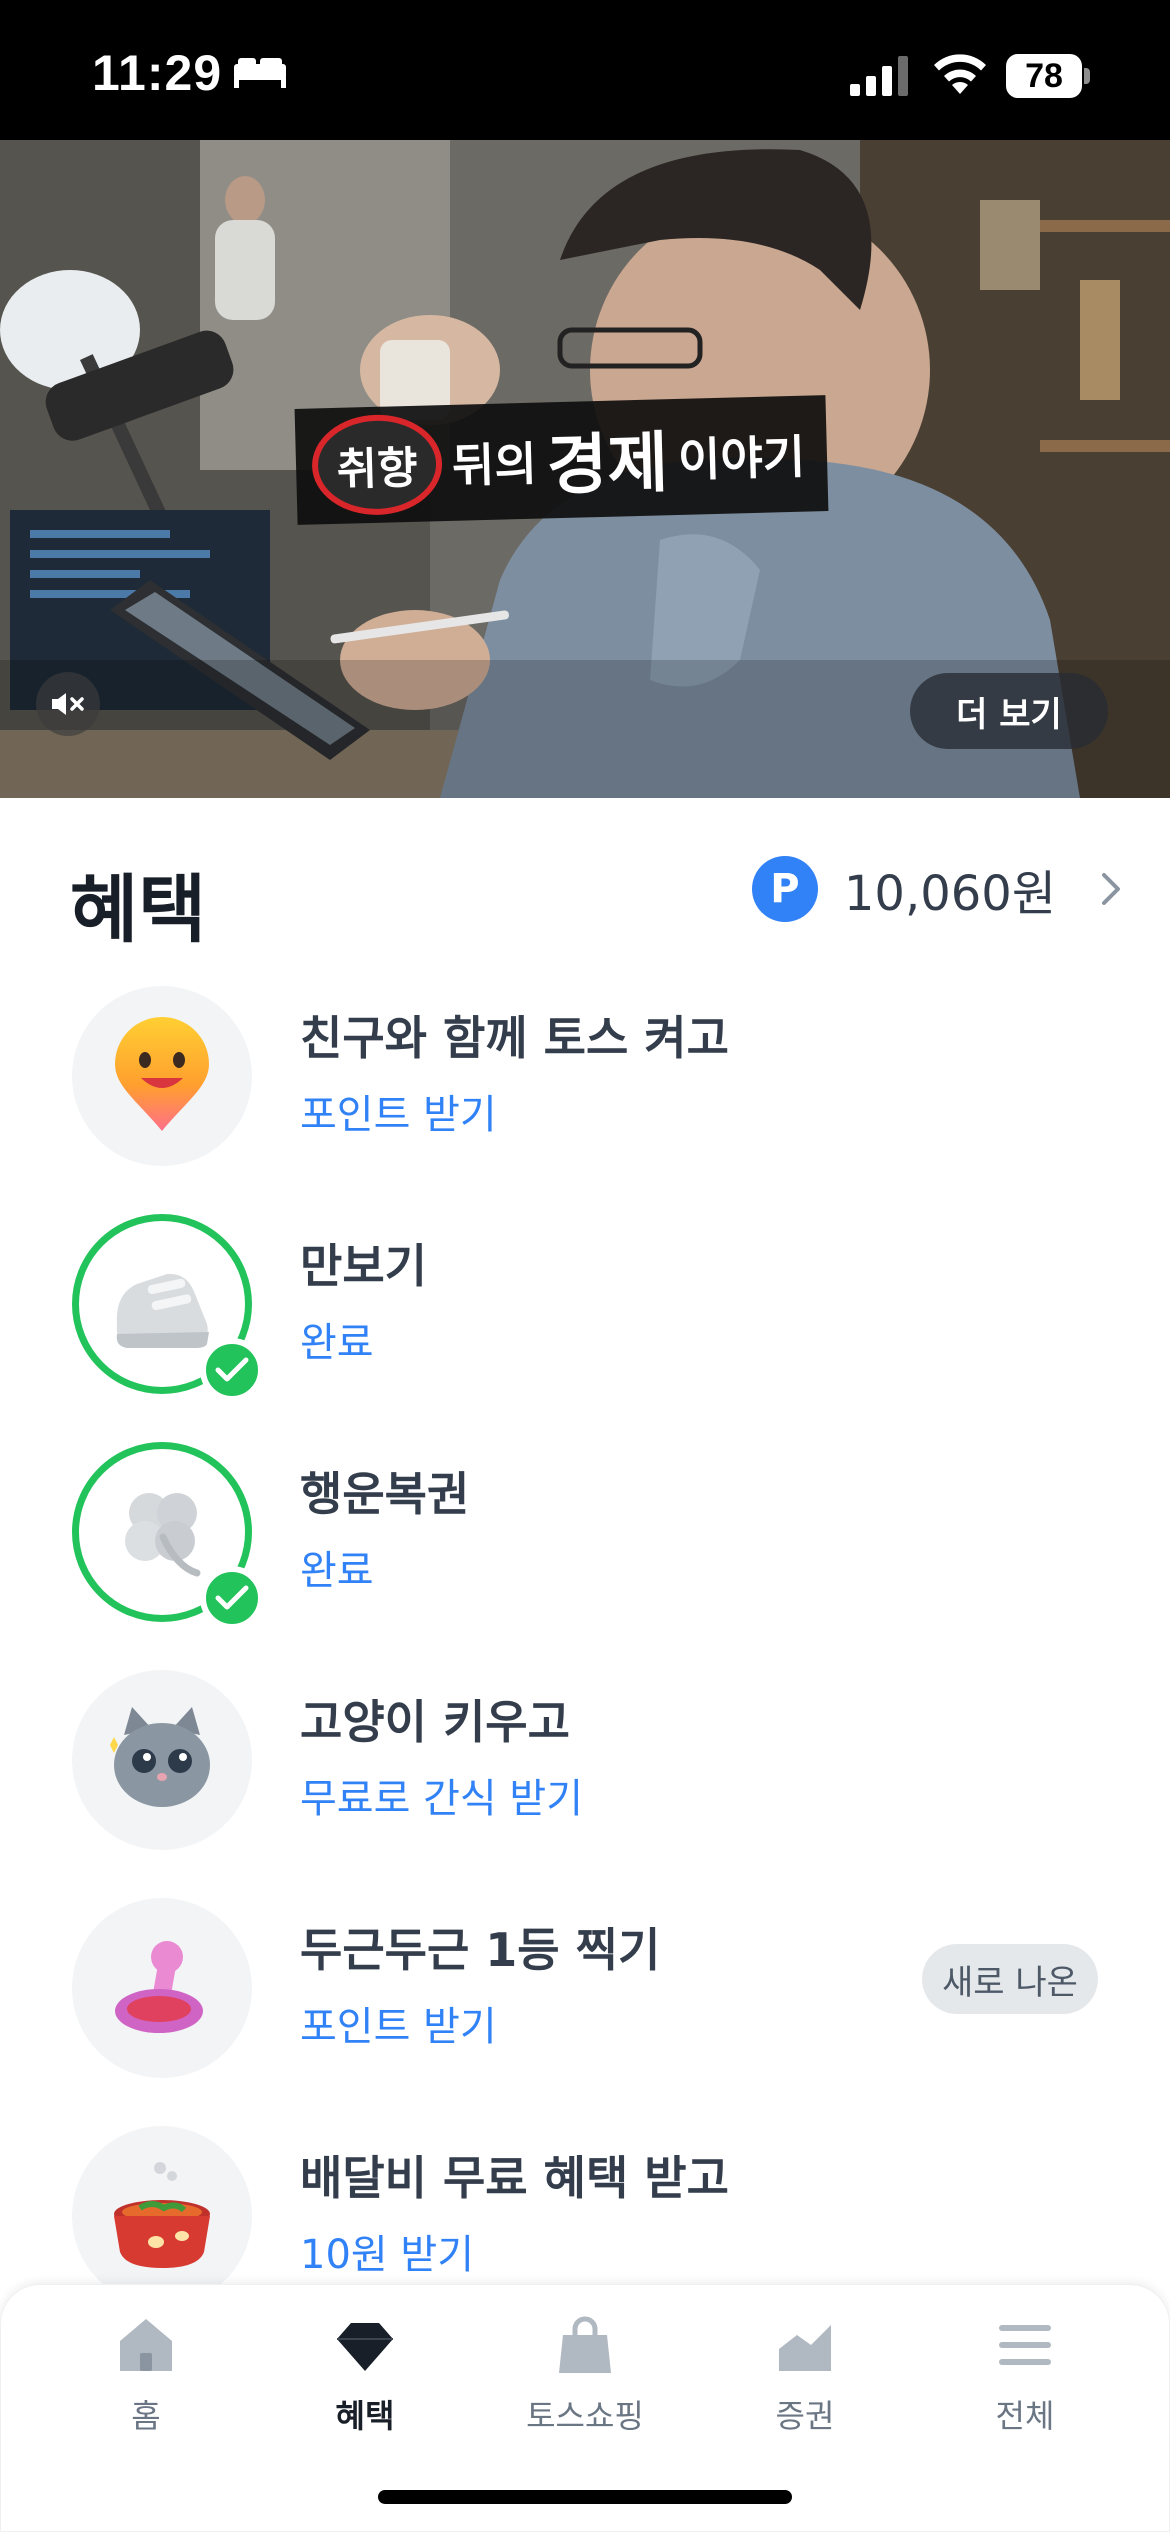 The height and width of the screenshot is (2532, 1170). Describe the element at coordinates (1087, 76) in the screenshot. I see `battery-cap` at that location.